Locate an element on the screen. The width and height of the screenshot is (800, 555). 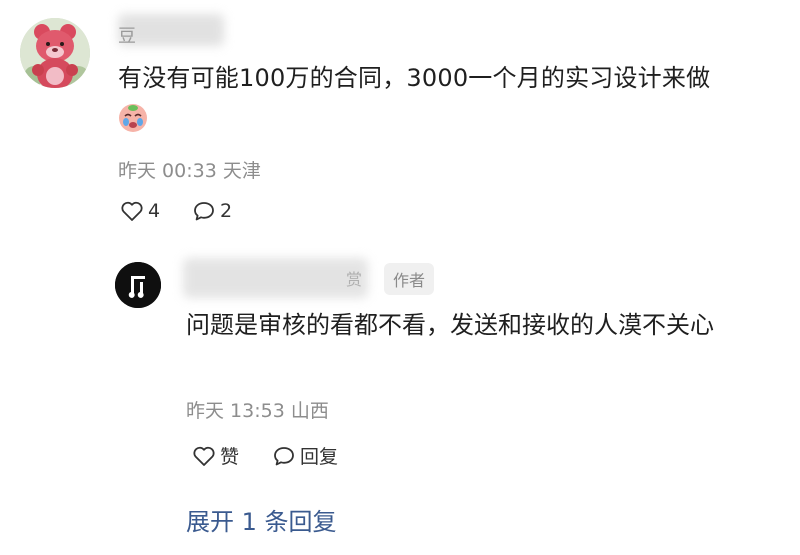
reply-like-label: 赞 is located at coordinates (230, 457).